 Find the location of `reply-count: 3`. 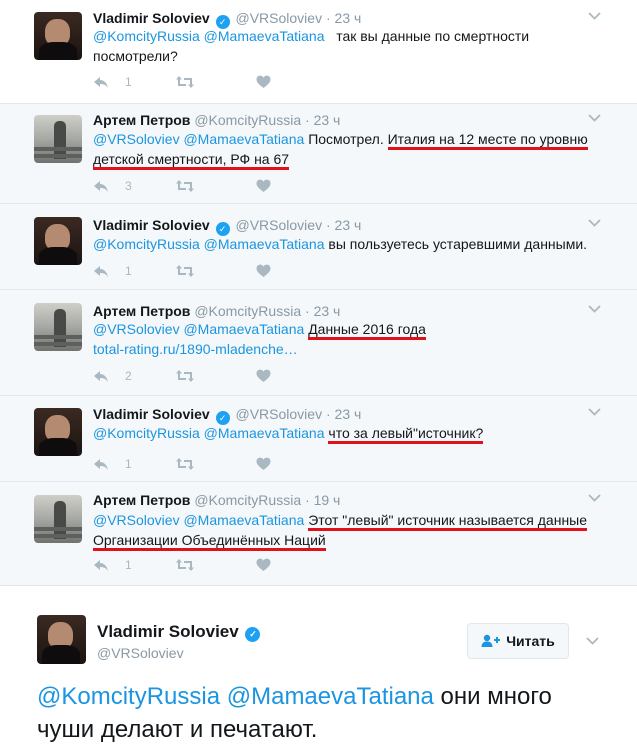

reply-count: 3 is located at coordinates (128, 186).